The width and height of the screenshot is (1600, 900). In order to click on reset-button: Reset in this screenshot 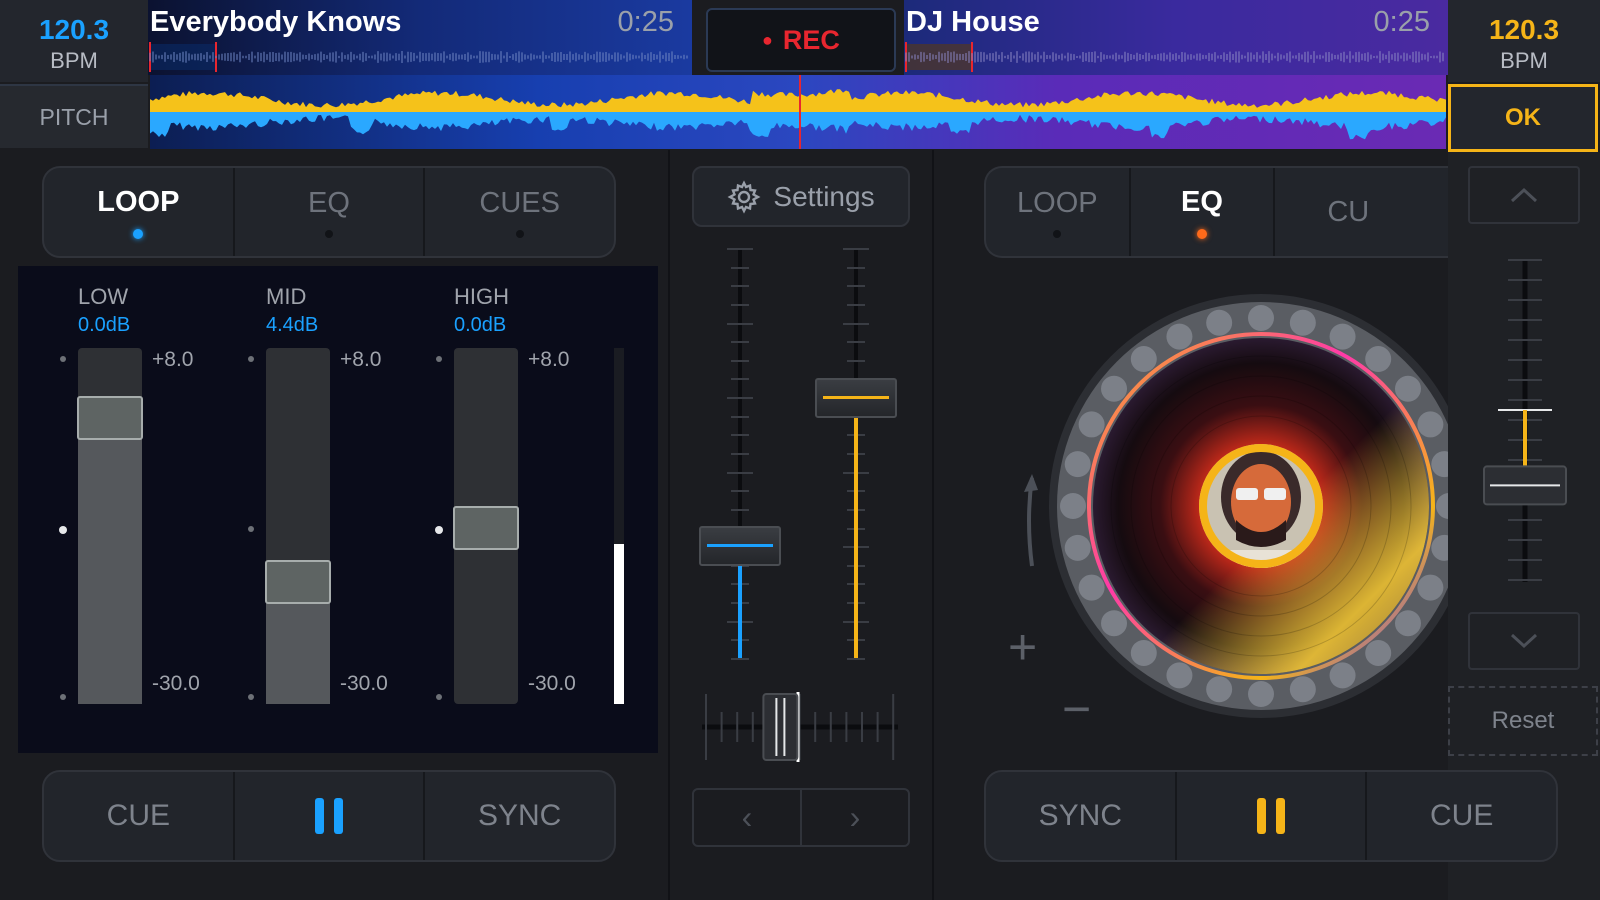, I will do `click(1523, 721)`.